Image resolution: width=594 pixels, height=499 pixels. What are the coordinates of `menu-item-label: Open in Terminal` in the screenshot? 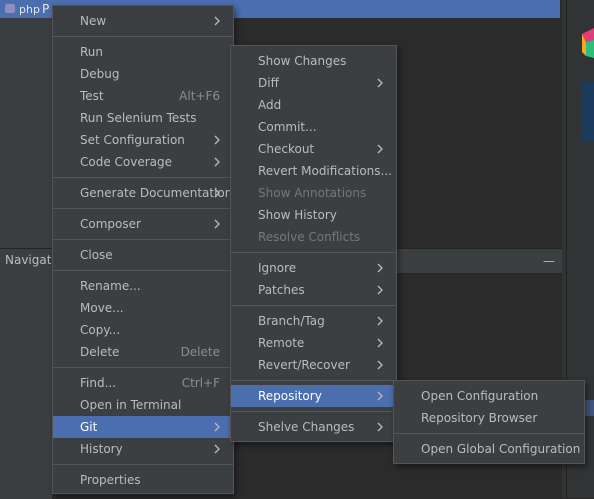 It's located at (131, 405).